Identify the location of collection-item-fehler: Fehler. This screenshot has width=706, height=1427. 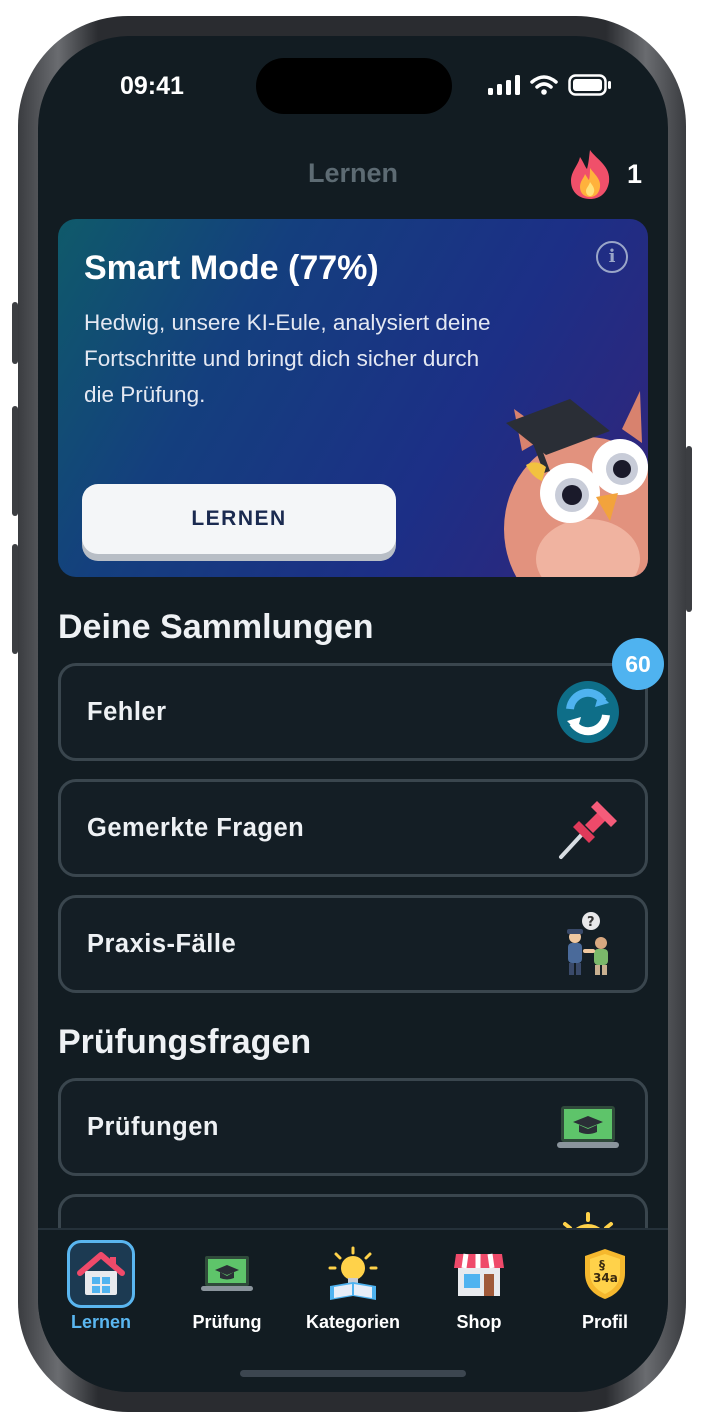
(353, 712).